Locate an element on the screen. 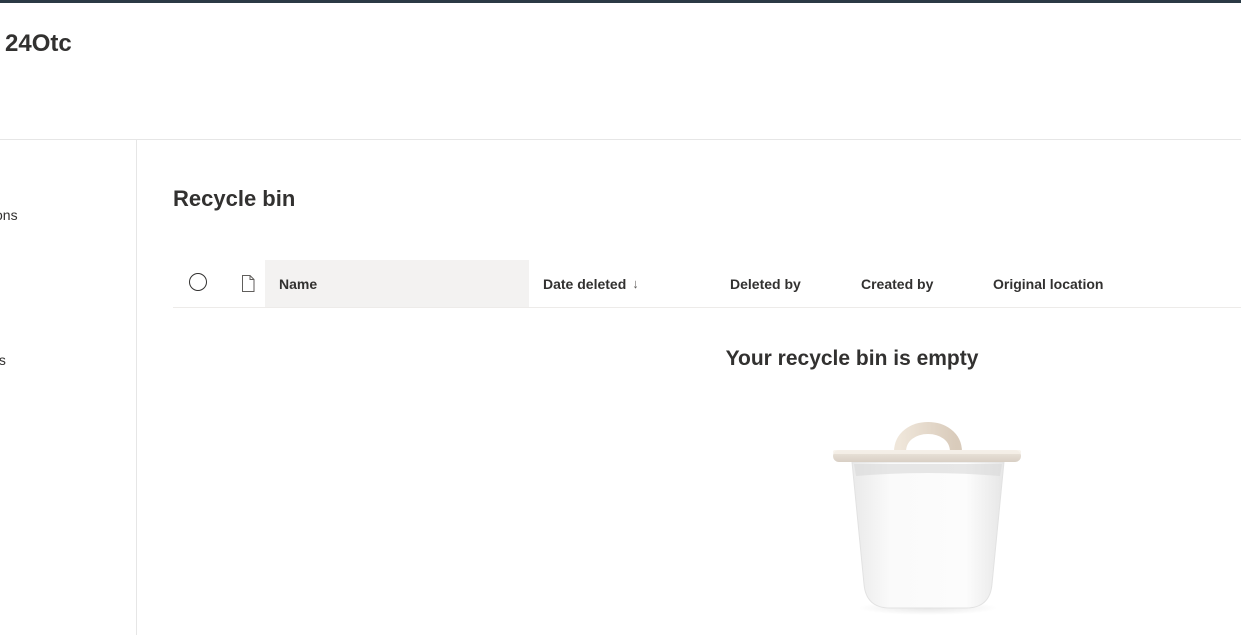 This screenshot has width=1241, height=635. recycle-bin-illustration is located at coordinates (927, 518).